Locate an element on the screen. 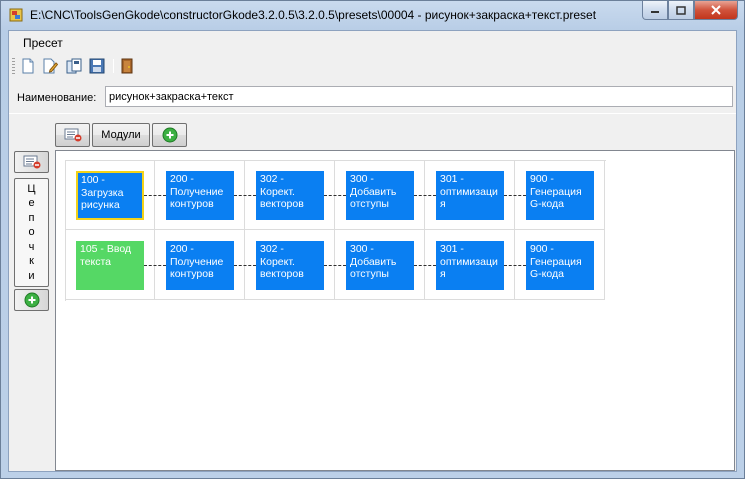  add-module-button is located at coordinates (169, 135).